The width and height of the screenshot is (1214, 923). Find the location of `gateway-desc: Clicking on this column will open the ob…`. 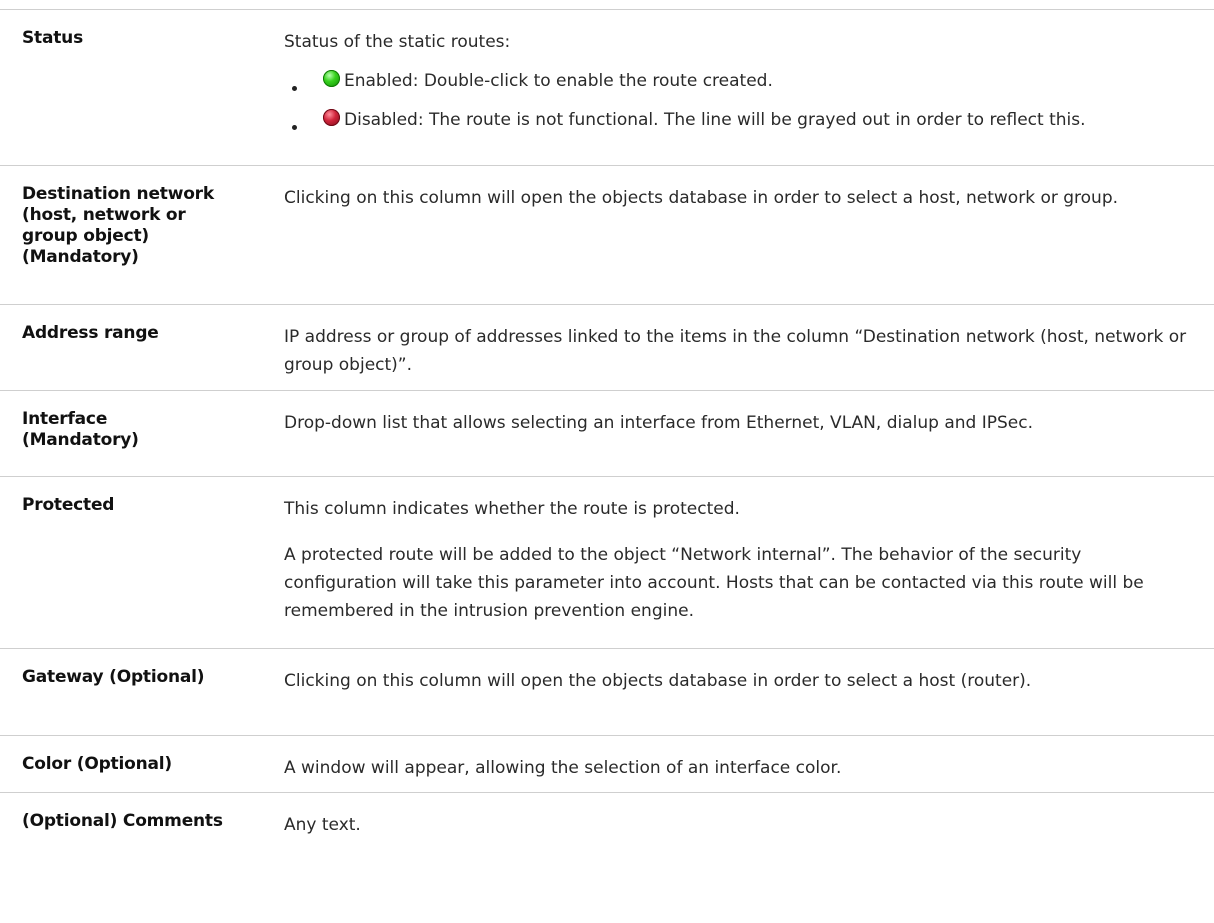

gateway-desc: Clicking on this column will open the ob… is located at coordinates (658, 681).